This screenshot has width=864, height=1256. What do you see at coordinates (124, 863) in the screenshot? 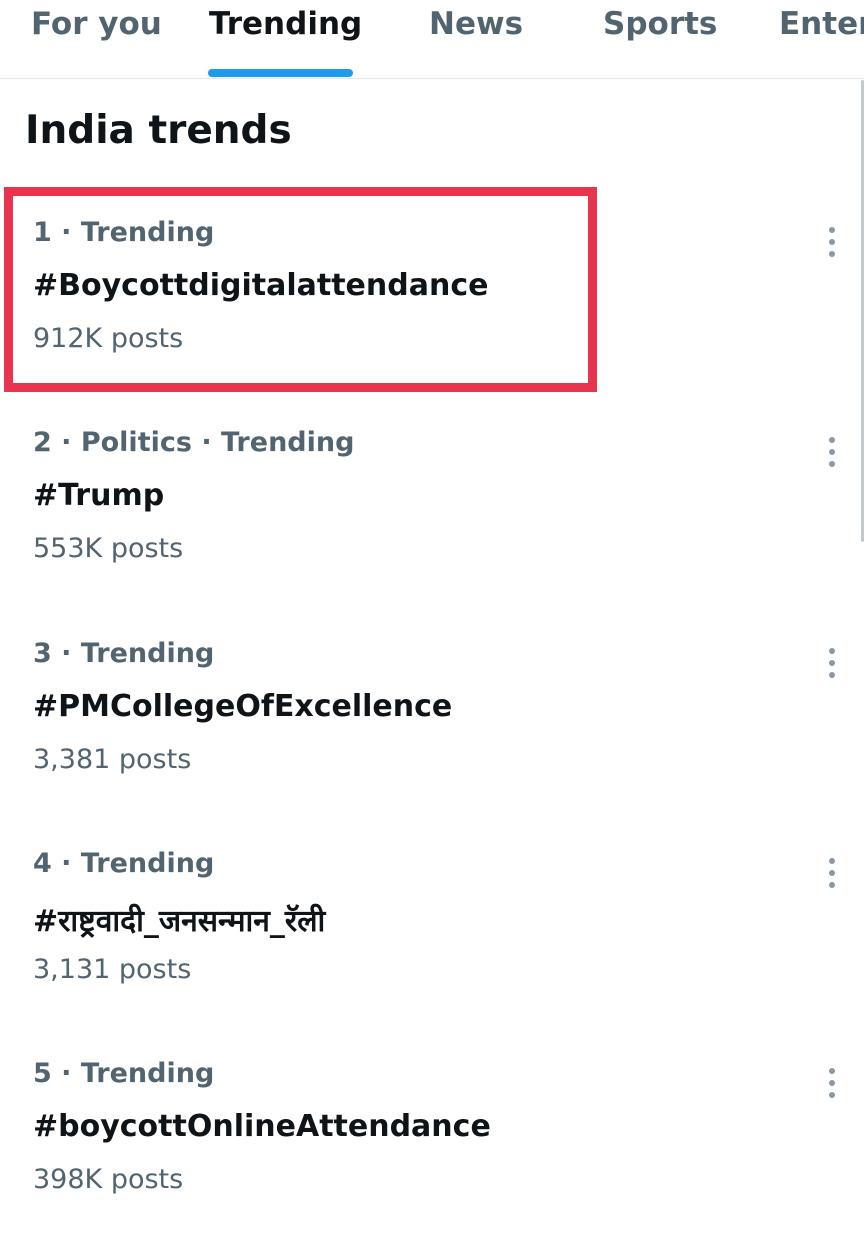
I see `trend-meta: 4 · Trending` at bounding box center [124, 863].